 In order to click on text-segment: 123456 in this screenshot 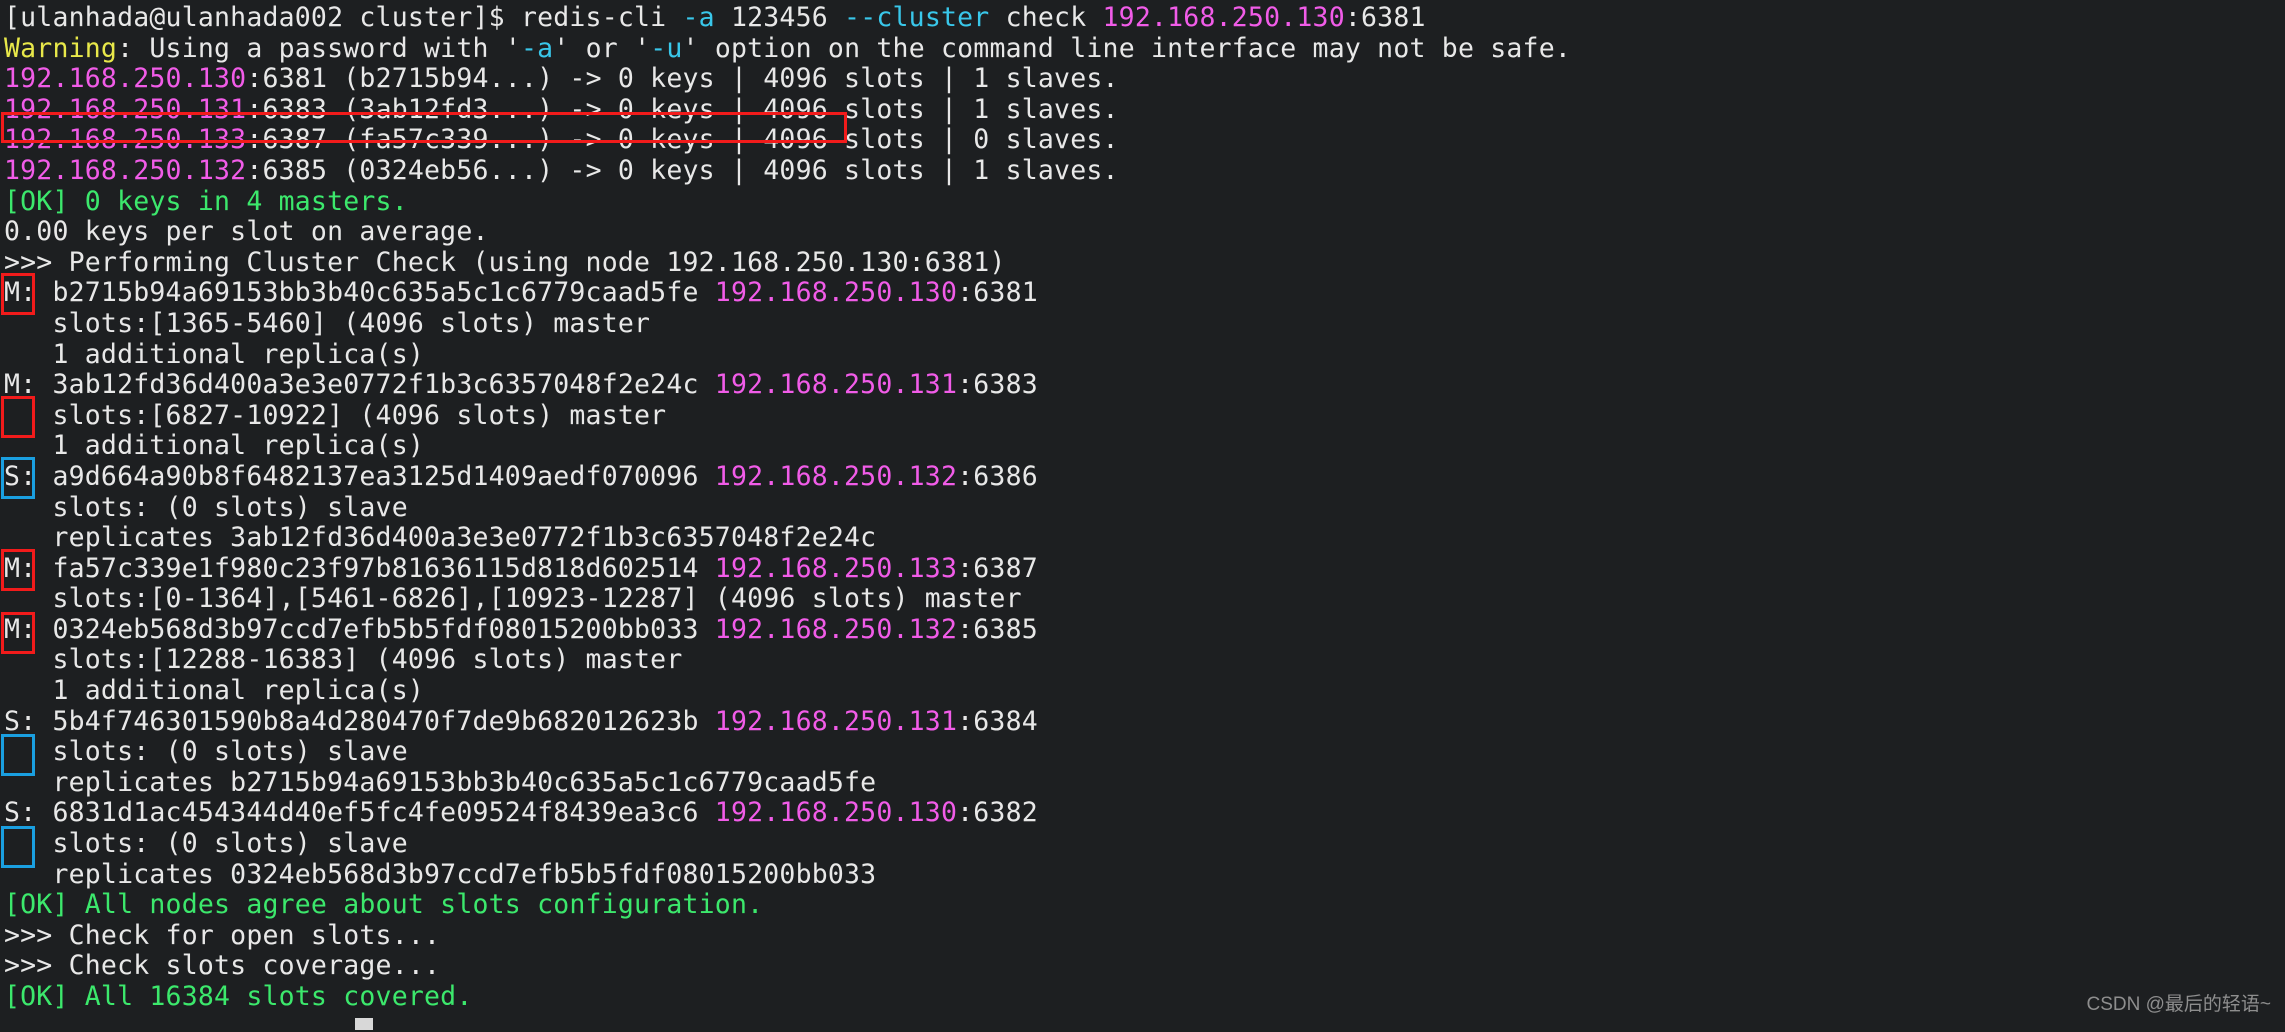, I will do `click(779, 17)`.